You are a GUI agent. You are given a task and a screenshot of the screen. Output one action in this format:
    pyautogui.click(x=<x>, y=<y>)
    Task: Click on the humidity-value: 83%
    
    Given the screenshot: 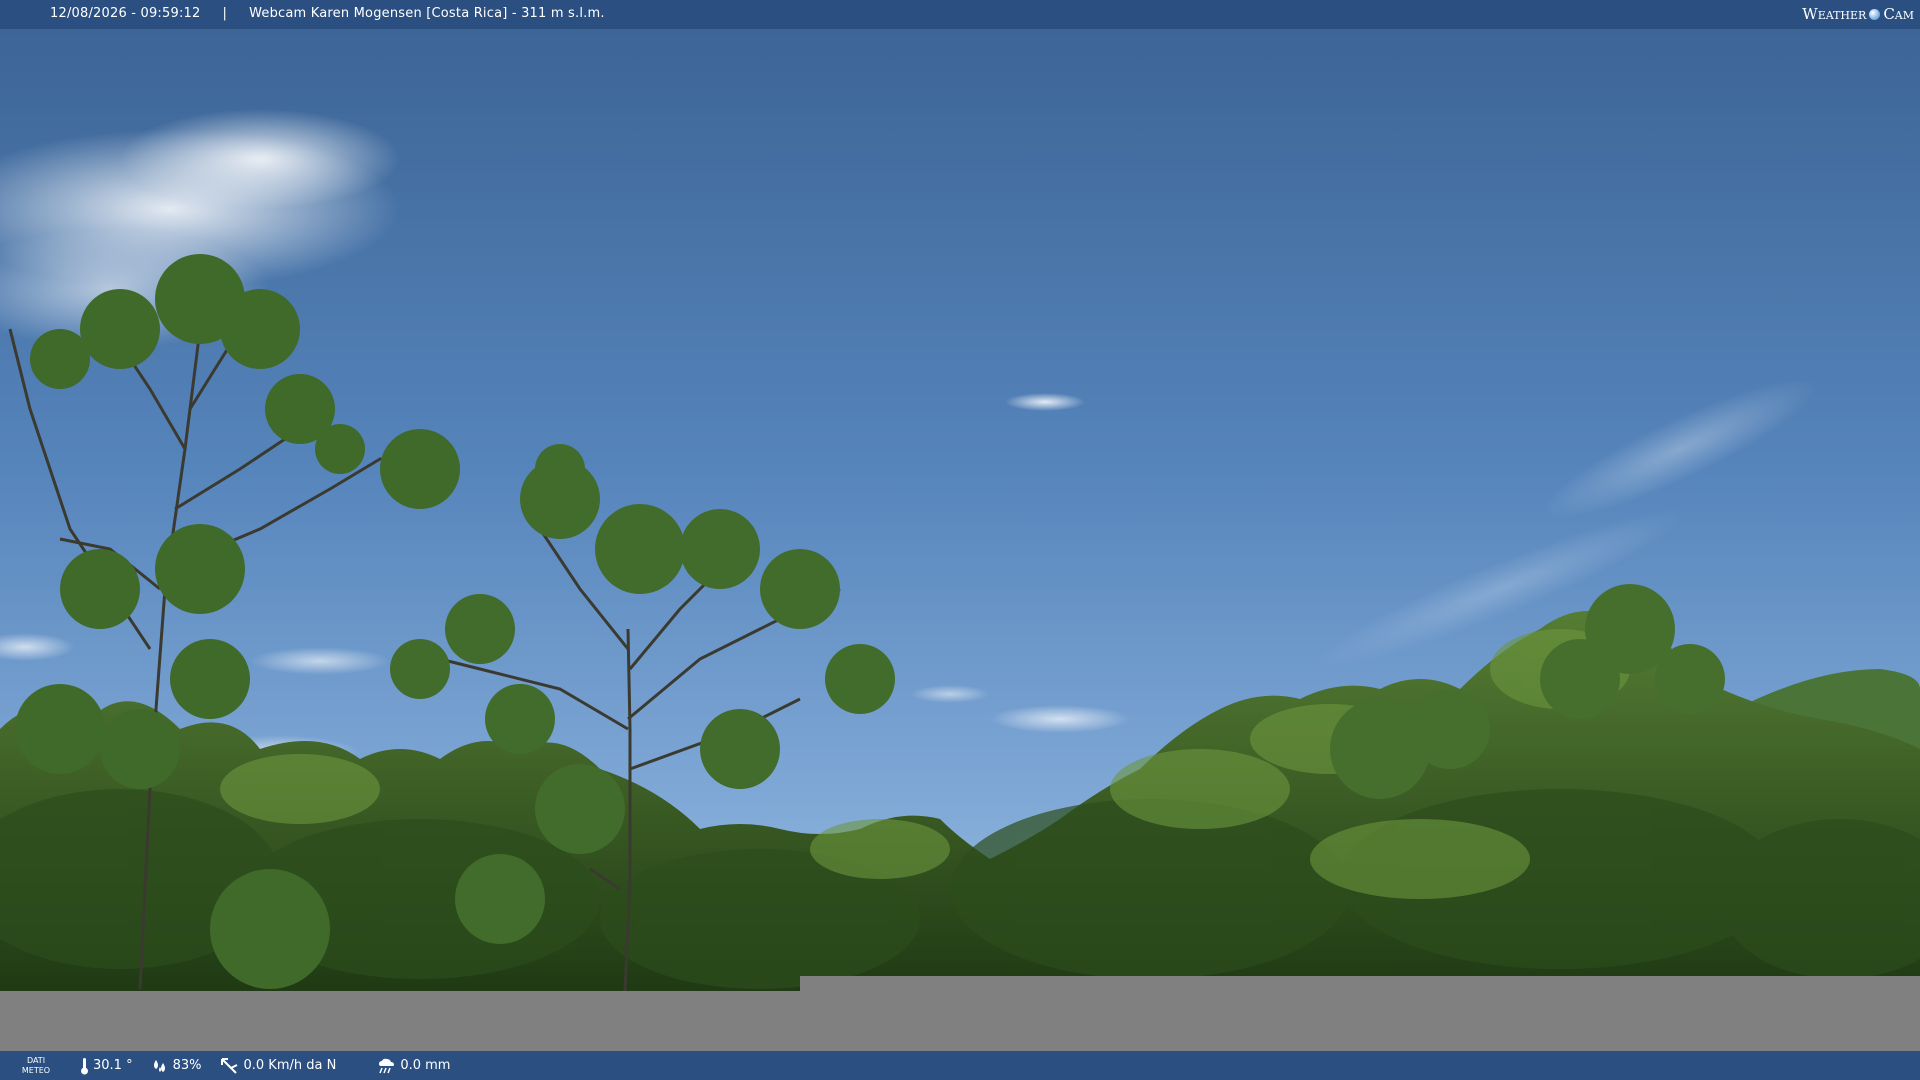 What is the action you would take?
    pyautogui.click(x=187, y=1065)
    